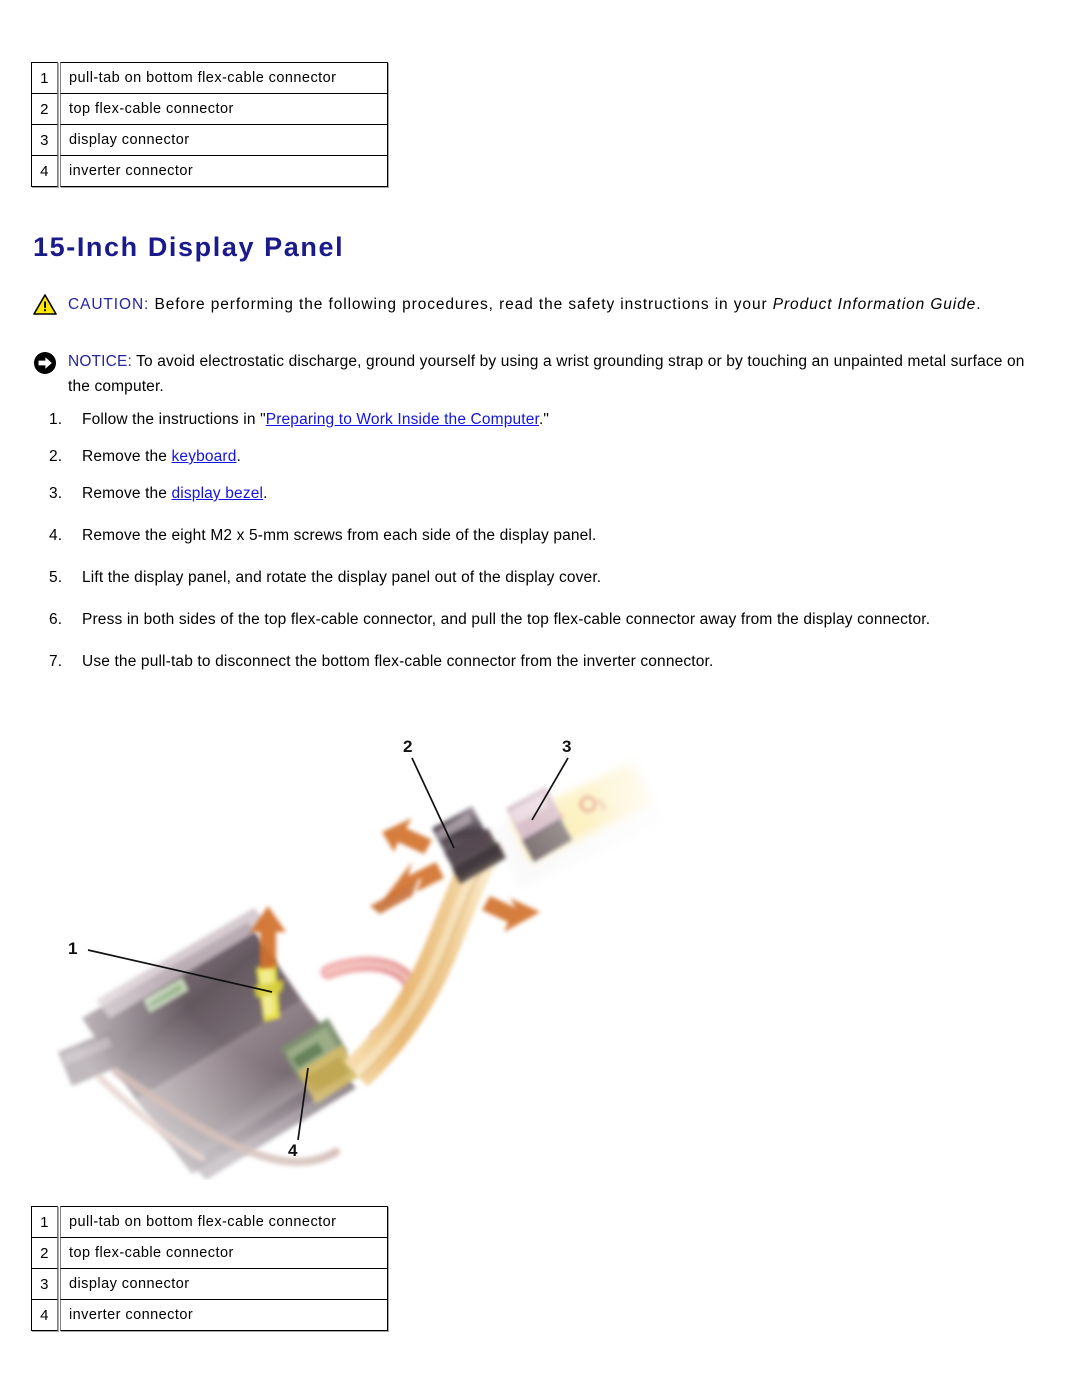 This screenshot has width=1080, height=1397. I want to click on step-marker: 6., so click(56, 619).